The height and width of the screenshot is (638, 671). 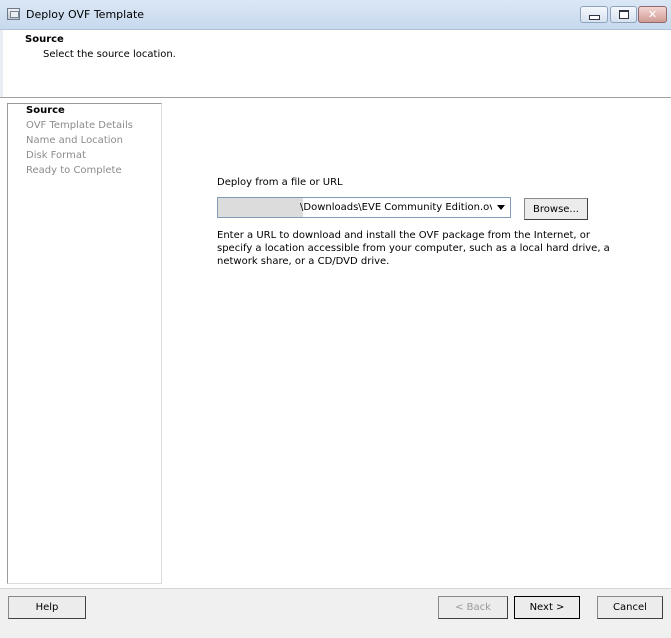 What do you see at coordinates (74, 140) in the screenshot?
I see `step-name-and-location: Name and Location` at bounding box center [74, 140].